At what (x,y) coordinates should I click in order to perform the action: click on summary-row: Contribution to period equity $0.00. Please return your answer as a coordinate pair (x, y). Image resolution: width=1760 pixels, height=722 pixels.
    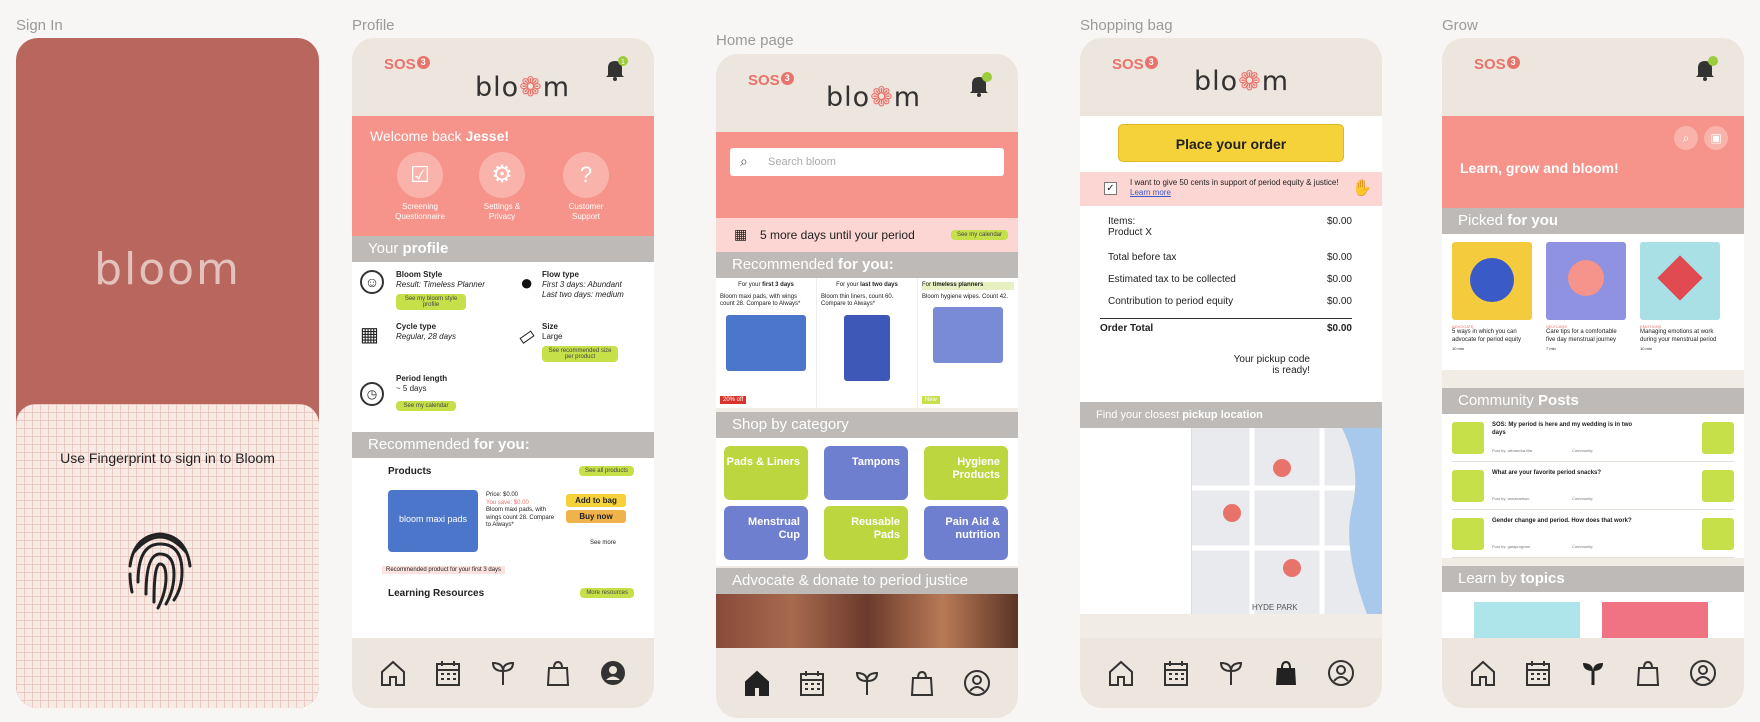
    Looking at the image, I should click on (1230, 301).